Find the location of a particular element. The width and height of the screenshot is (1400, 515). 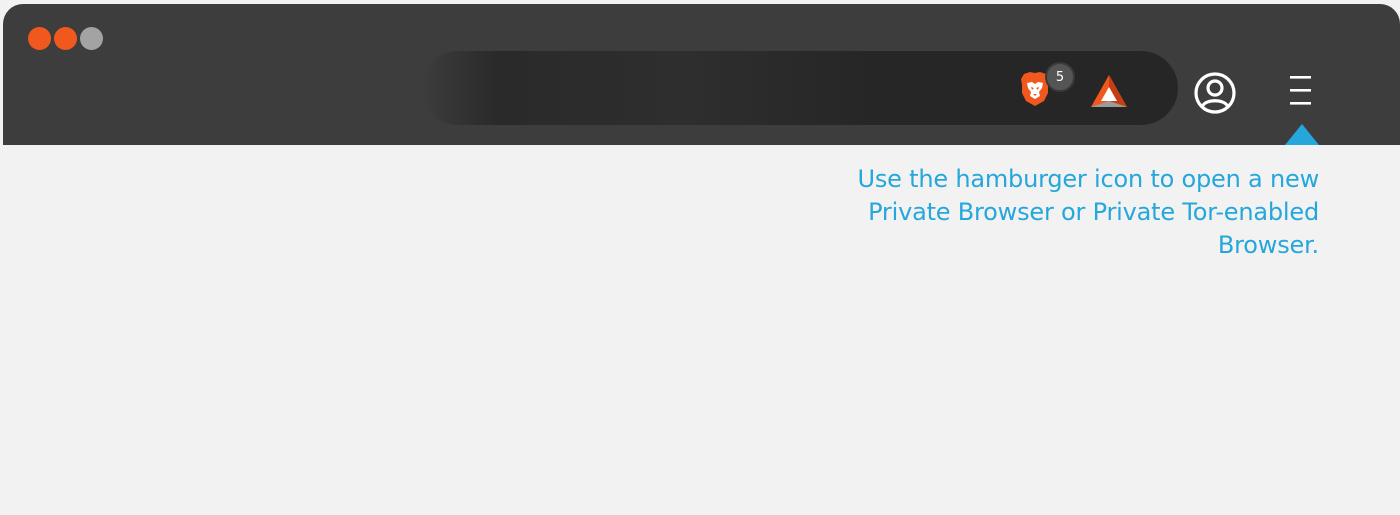

shields-count-badge: 5 is located at coordinates (1060, 77).